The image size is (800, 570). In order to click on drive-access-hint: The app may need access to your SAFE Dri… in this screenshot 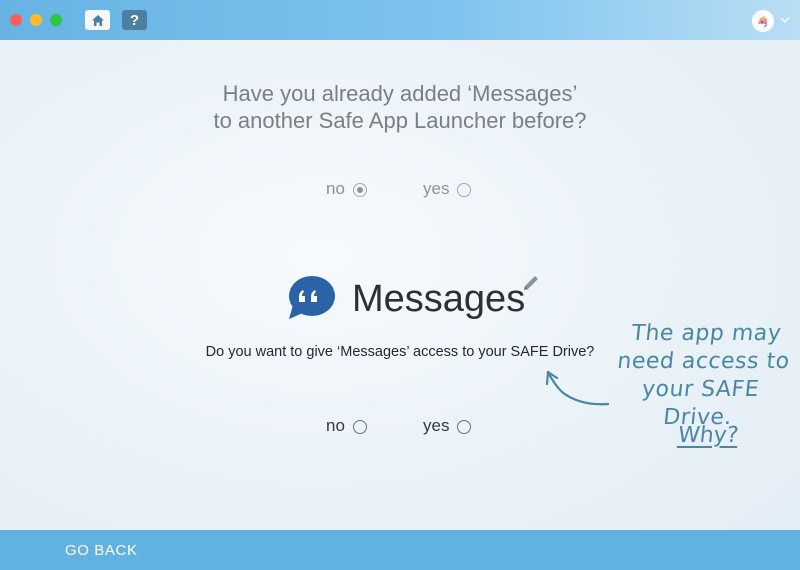, I will do `click(702, 376)`.